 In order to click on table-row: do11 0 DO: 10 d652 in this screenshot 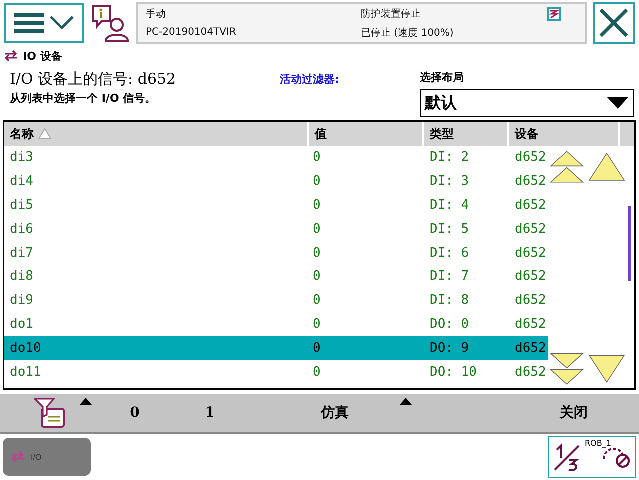, I will do `click(276, 372)`.